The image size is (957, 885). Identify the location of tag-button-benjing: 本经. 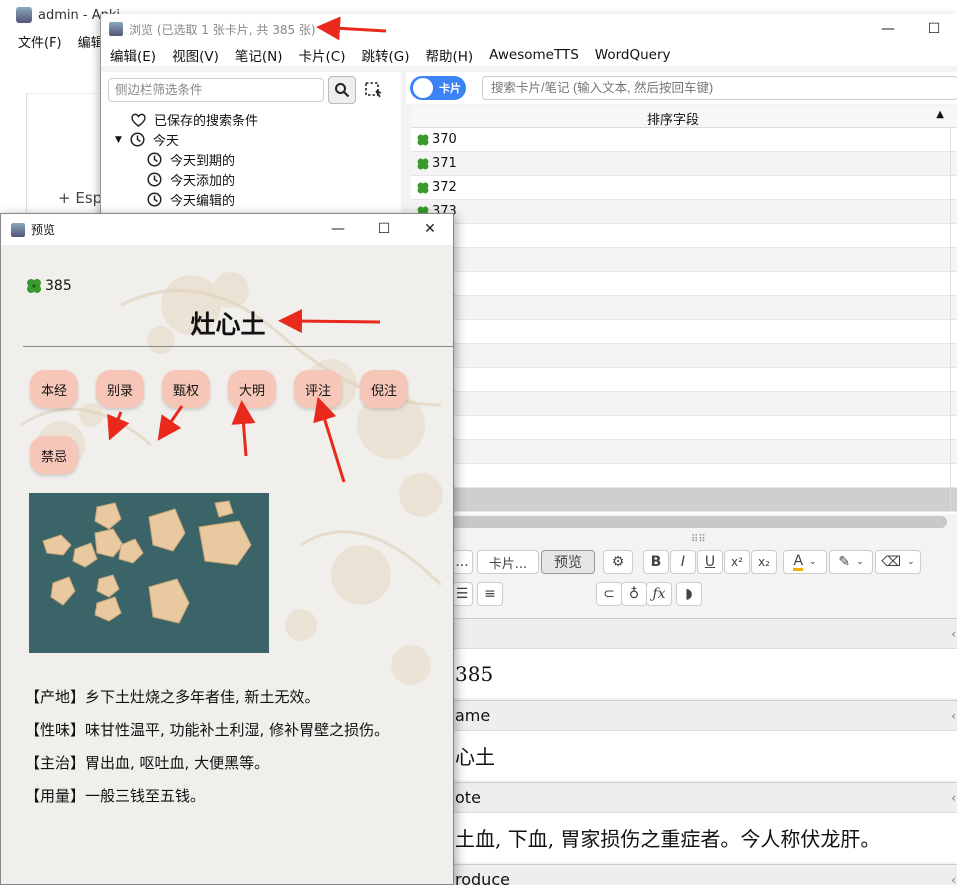
(54, 389).